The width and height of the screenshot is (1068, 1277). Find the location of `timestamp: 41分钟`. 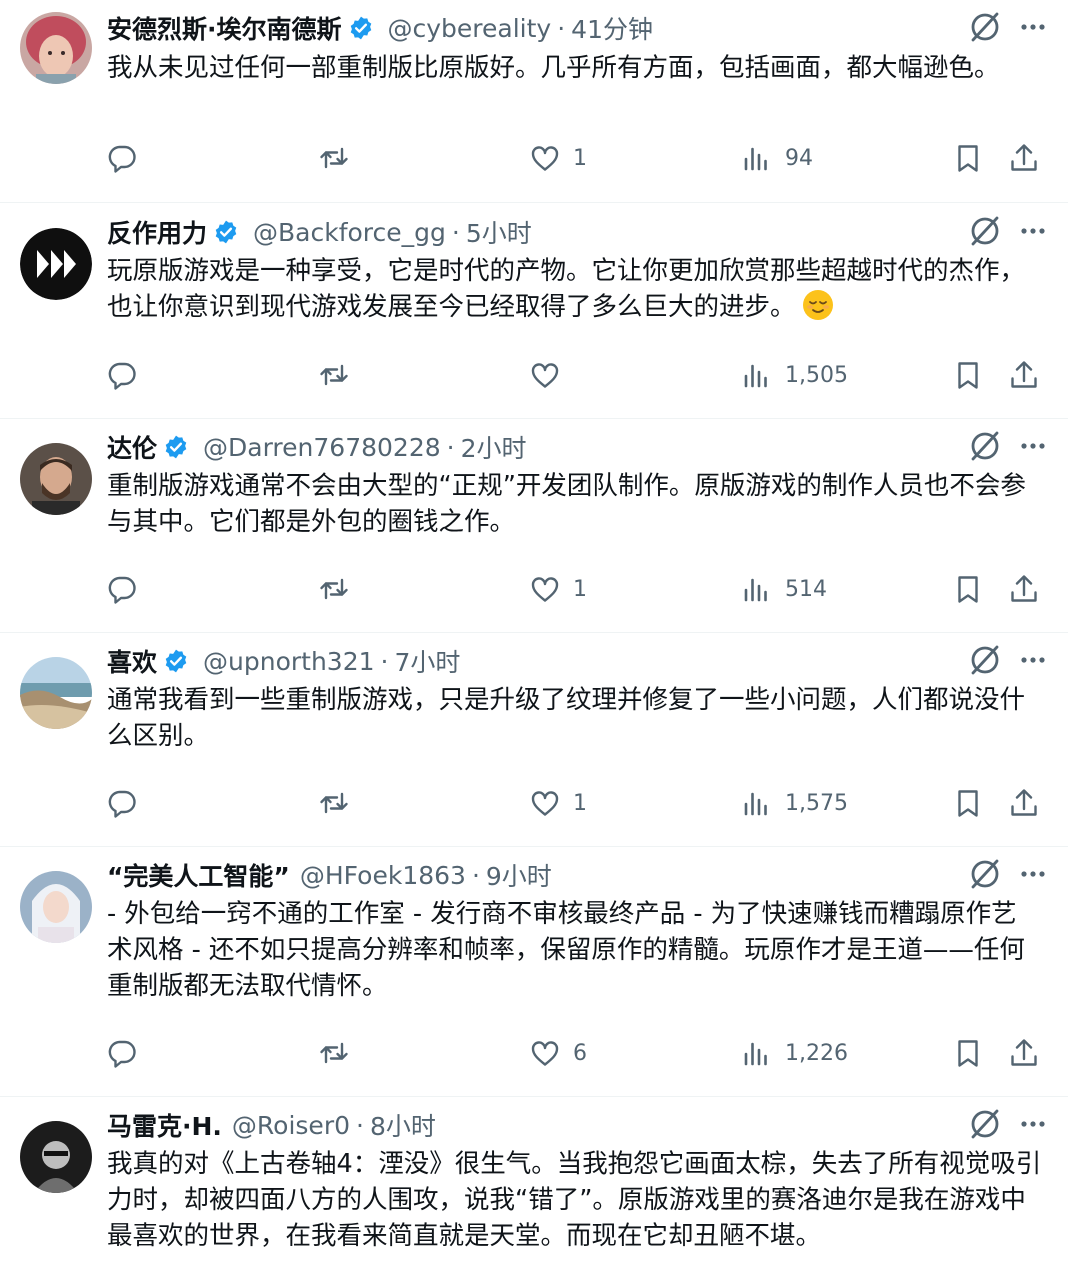

timestamp: 41分钟 is located at coordinates (612, 28).